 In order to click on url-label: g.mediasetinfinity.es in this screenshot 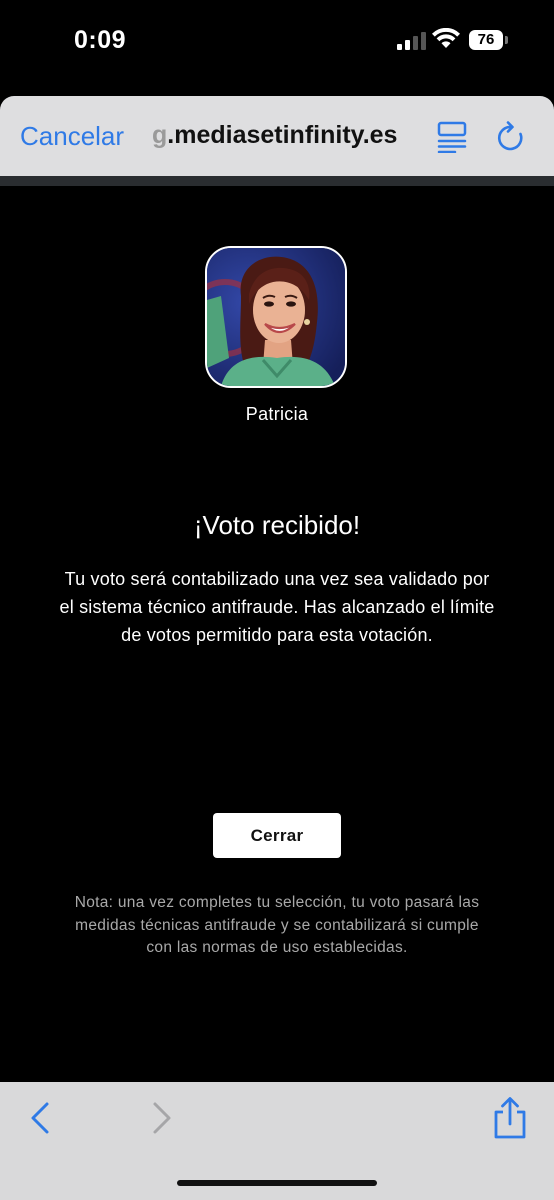, I will do `click(274, 135)`.